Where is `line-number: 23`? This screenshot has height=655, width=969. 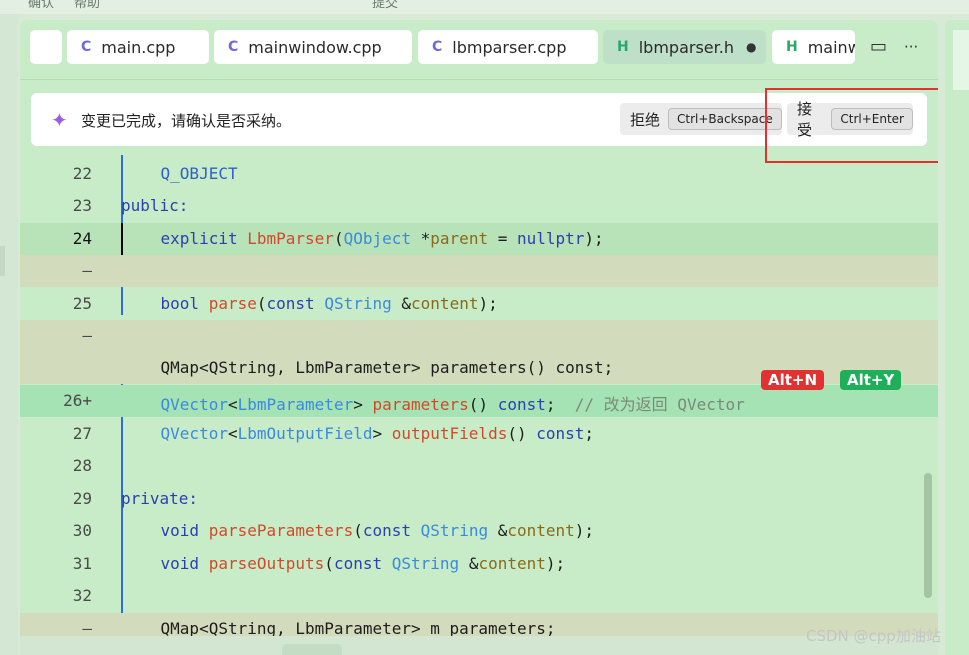 line-number: 23 is located at coordinates (82, 205).